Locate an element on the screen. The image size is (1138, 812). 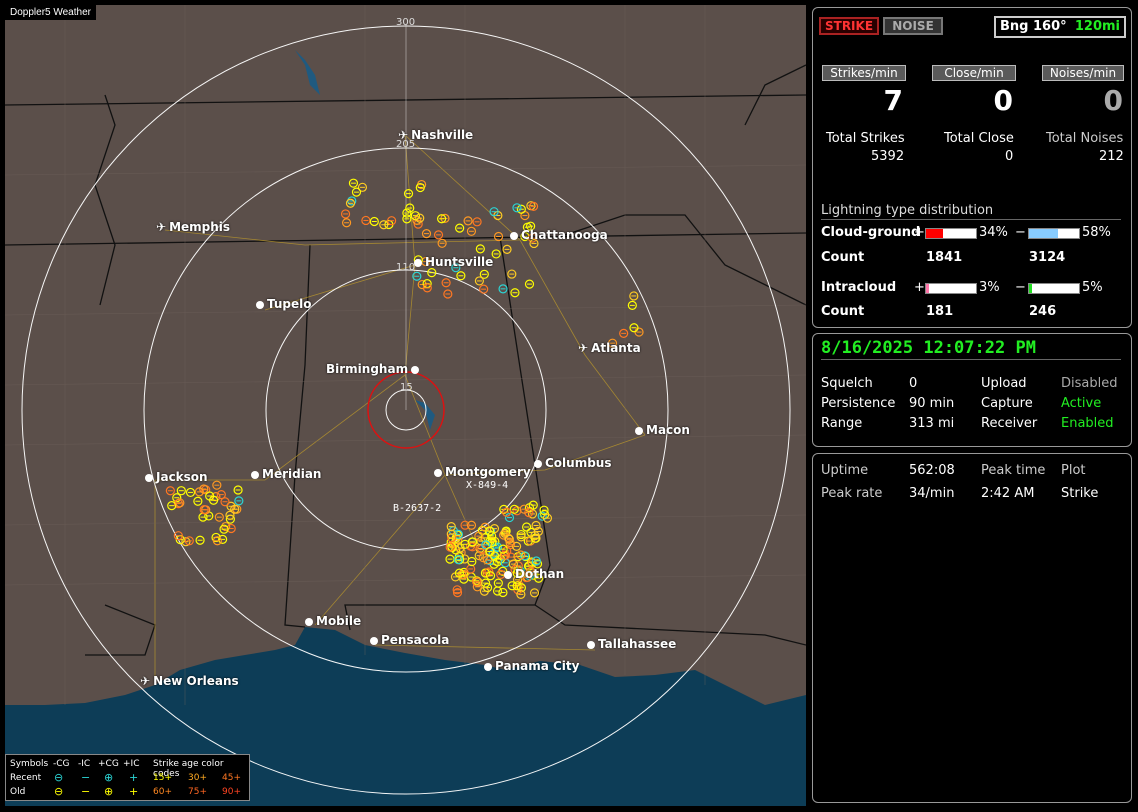
distribution-label: Lightning type distribution is located at coordinates (907, 210).